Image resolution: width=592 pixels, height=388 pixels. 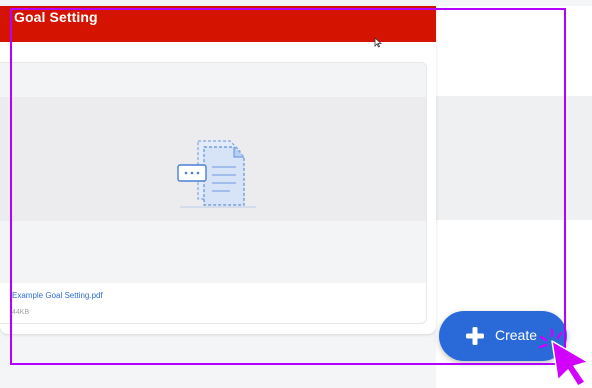 What do you see at coordinates (21, 312) in the screenshot?
I see `file-size: 44KB` at bounding box center [21, 312].